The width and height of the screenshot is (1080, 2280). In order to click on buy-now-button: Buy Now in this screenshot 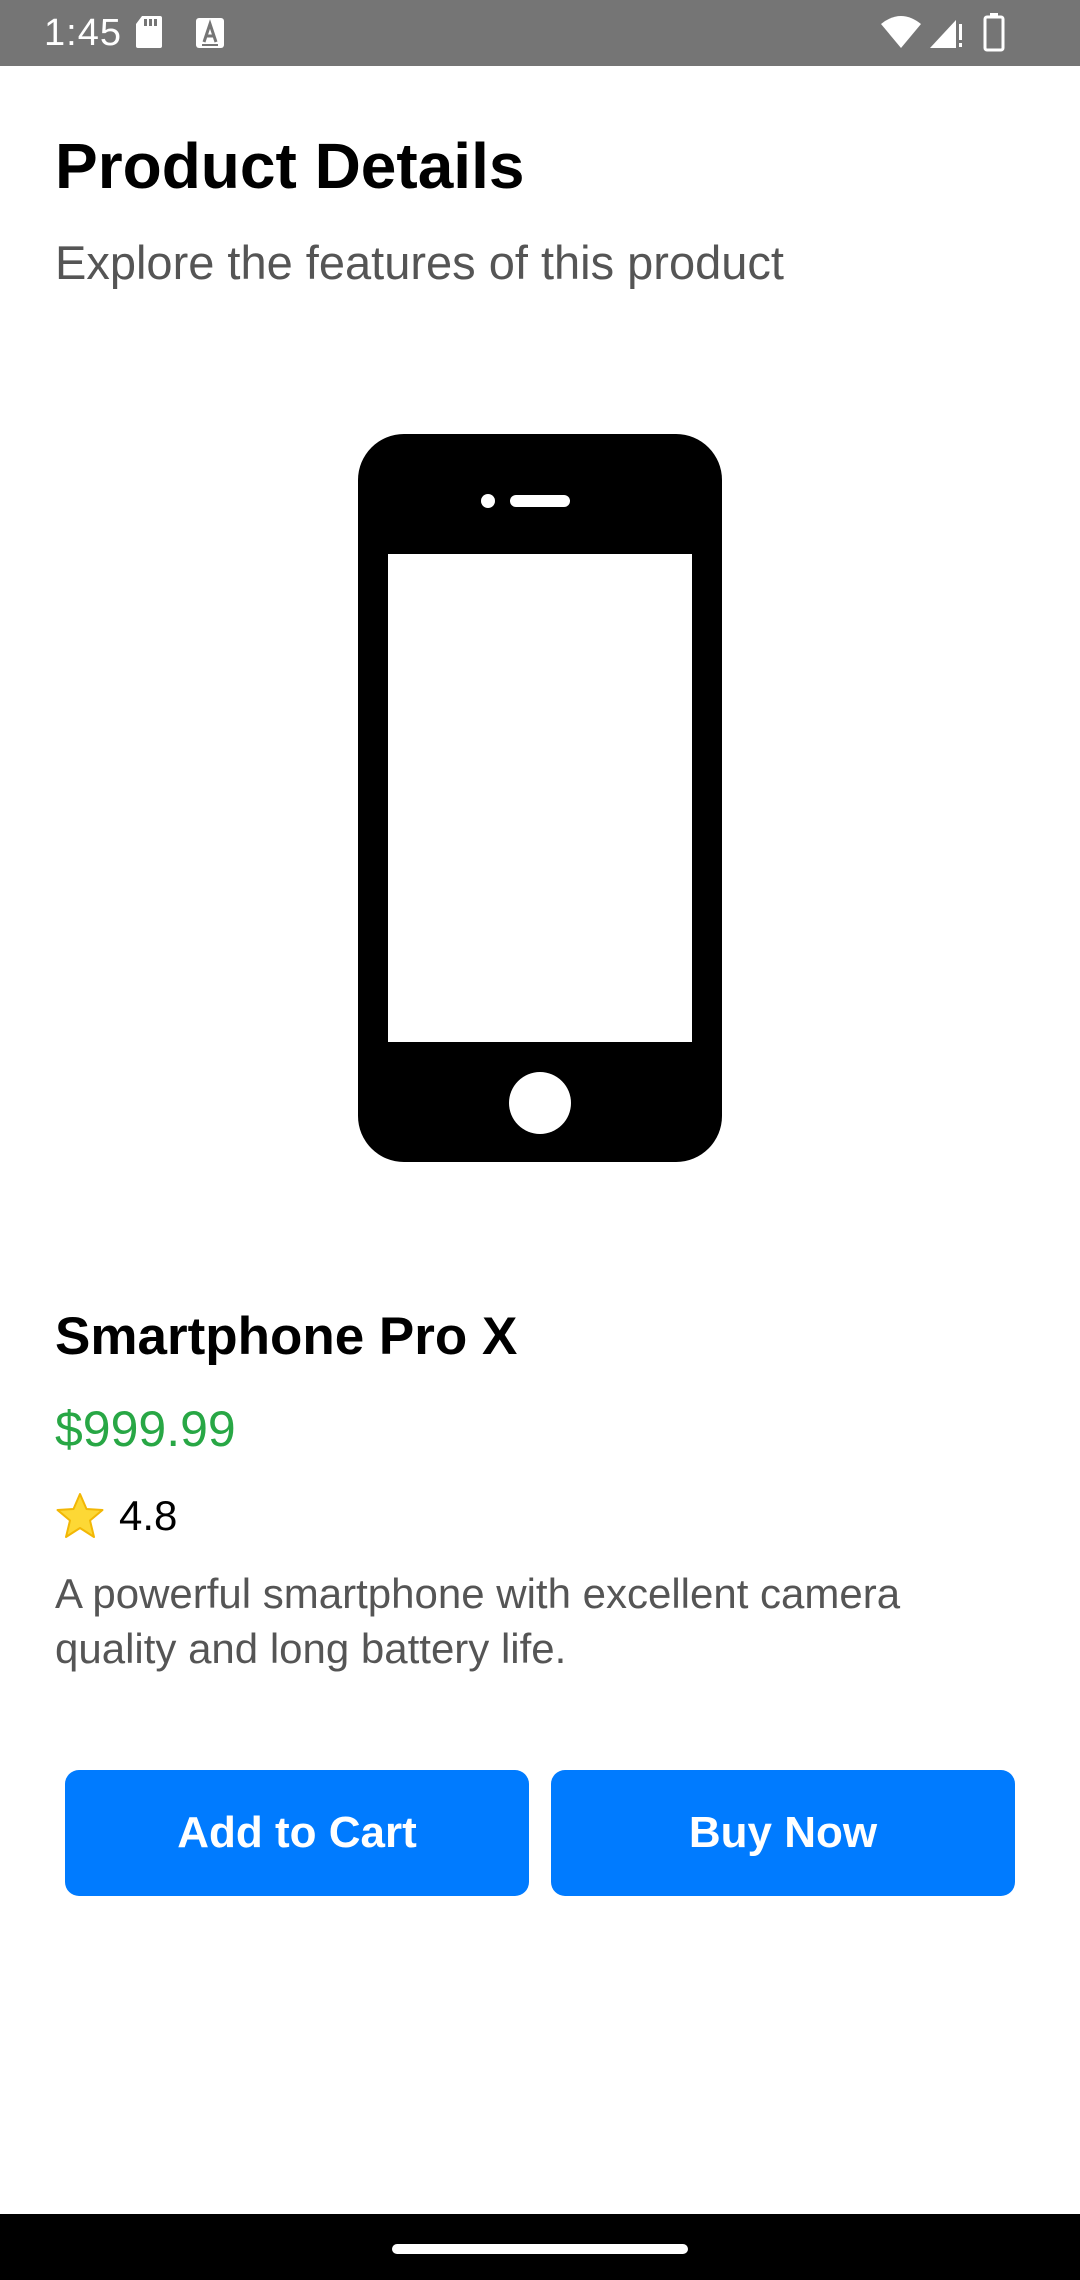, I will do `click(783, 1833)`.